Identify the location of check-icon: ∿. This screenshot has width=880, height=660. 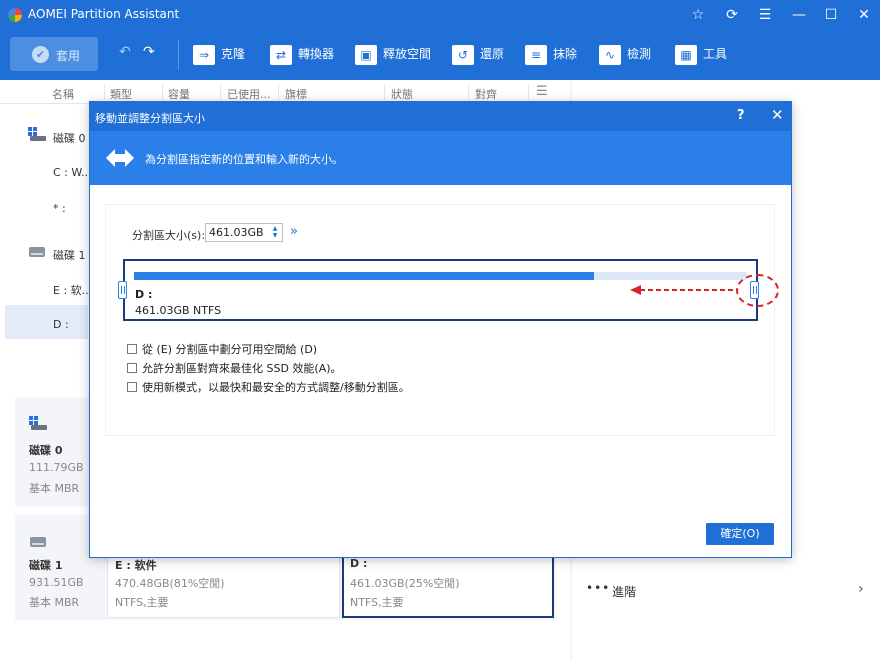
(610, 54).